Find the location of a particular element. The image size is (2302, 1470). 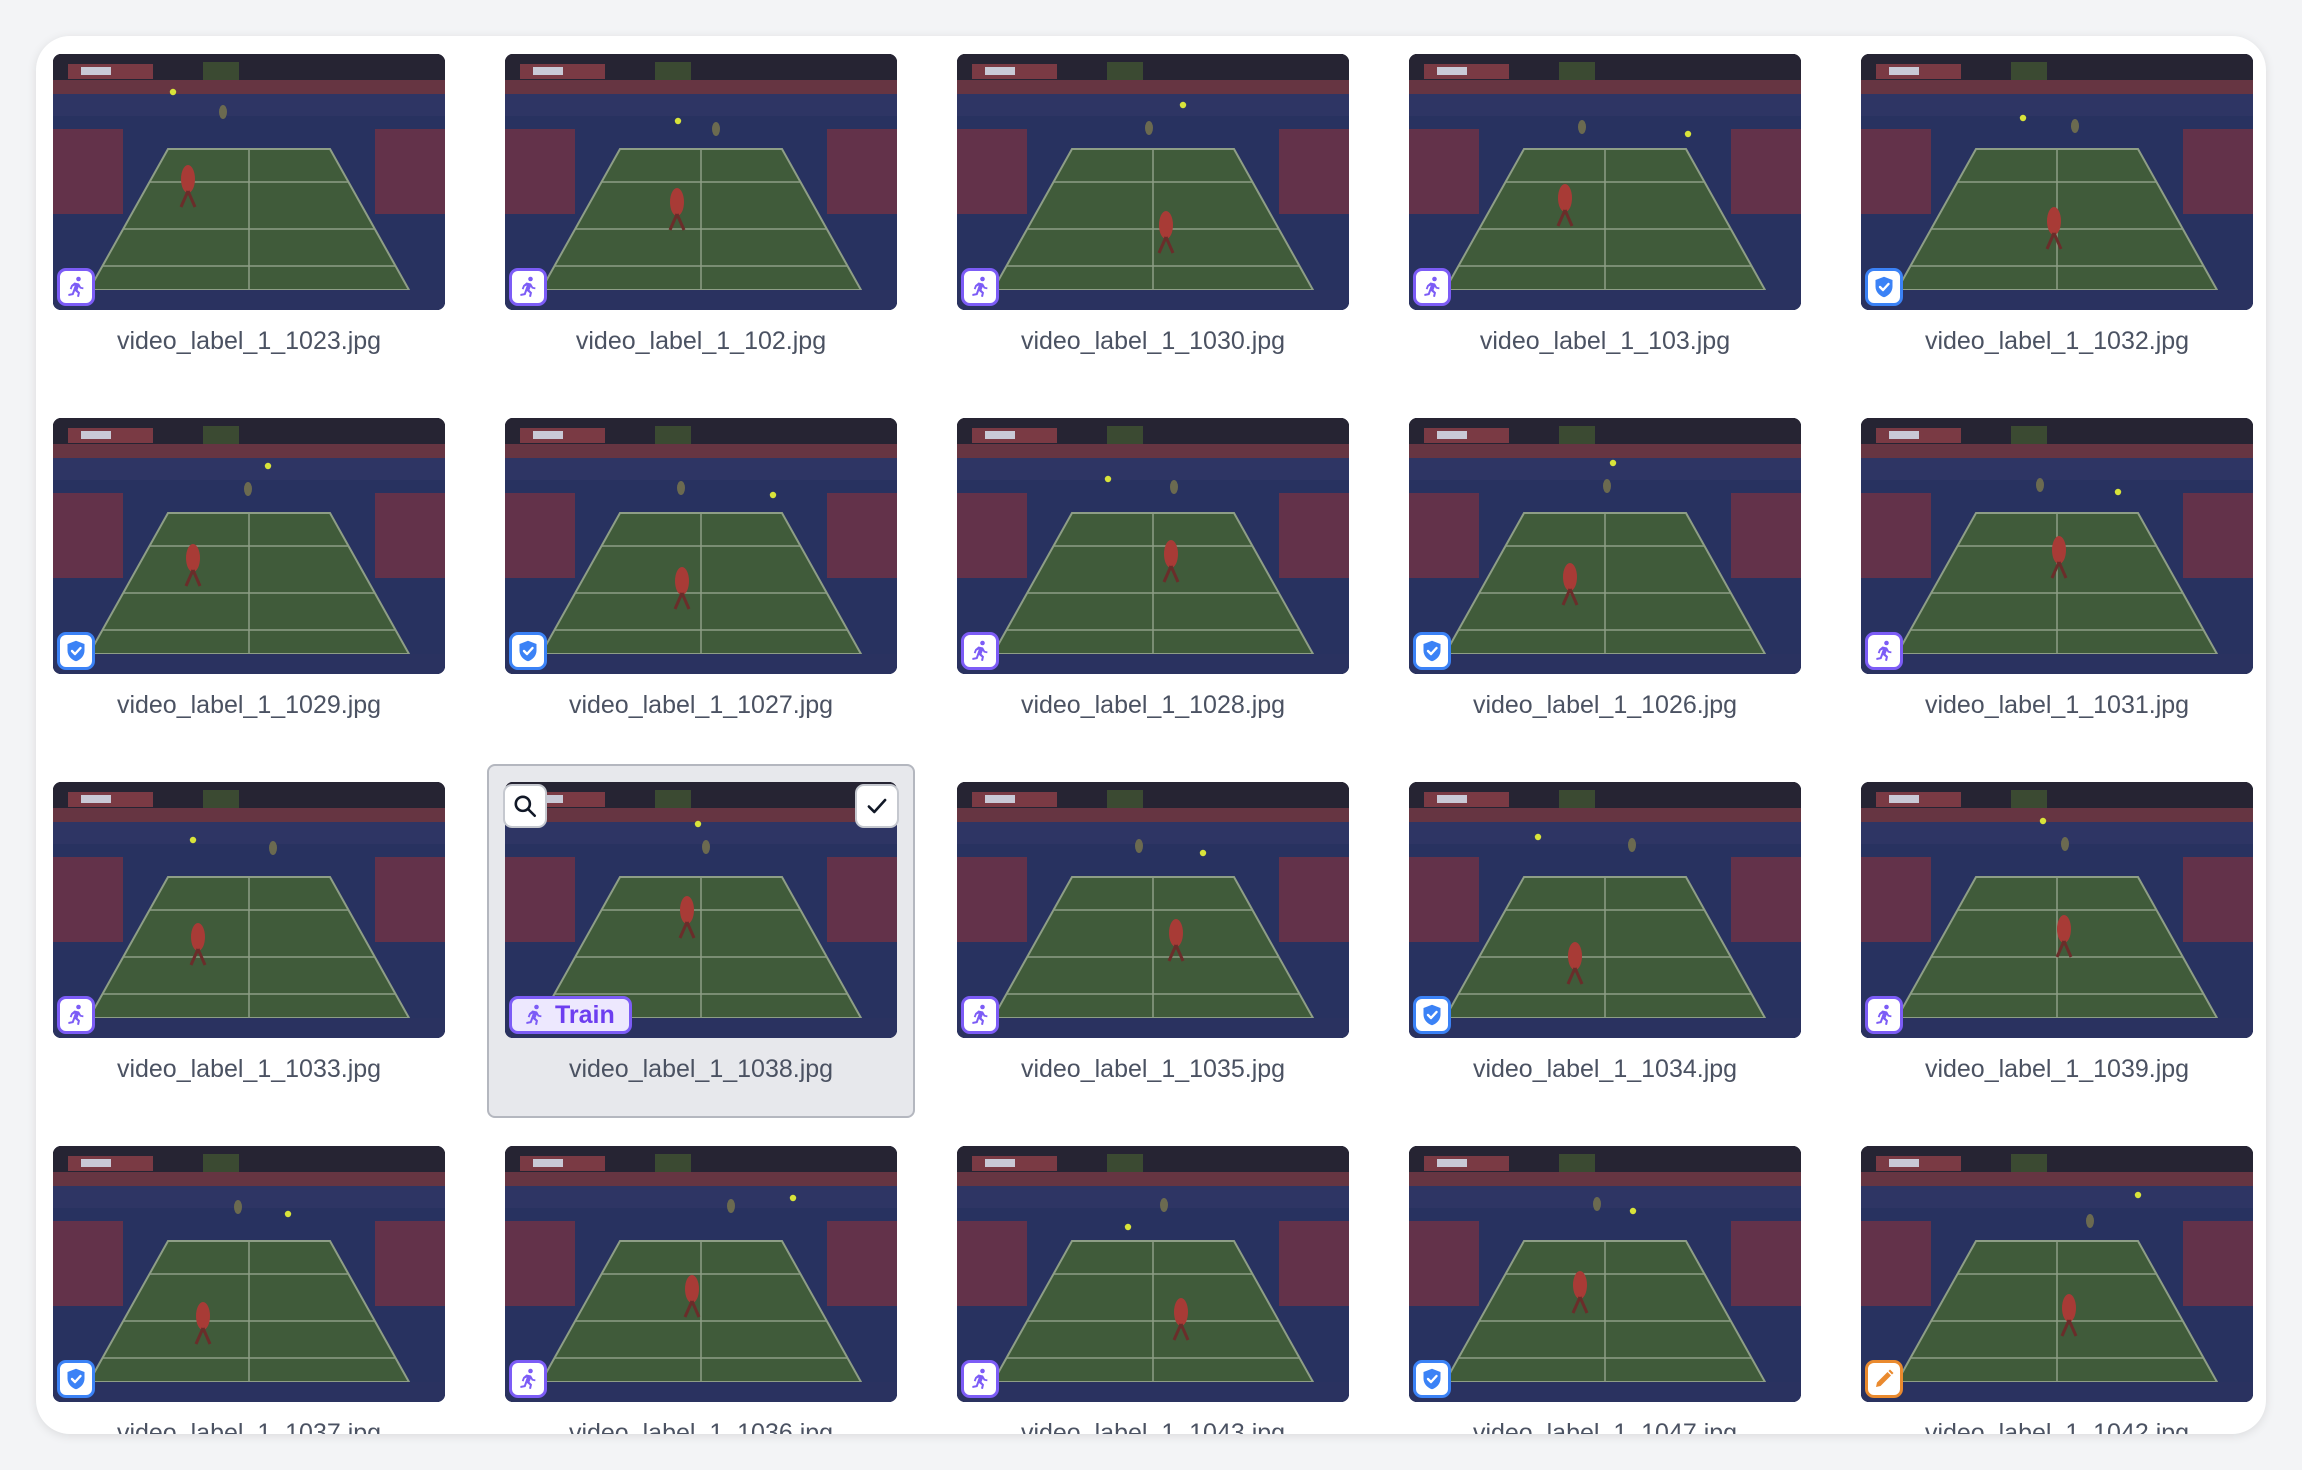

image-card: video_label_1_1031.jpg is located at coordinates (2057, 568).